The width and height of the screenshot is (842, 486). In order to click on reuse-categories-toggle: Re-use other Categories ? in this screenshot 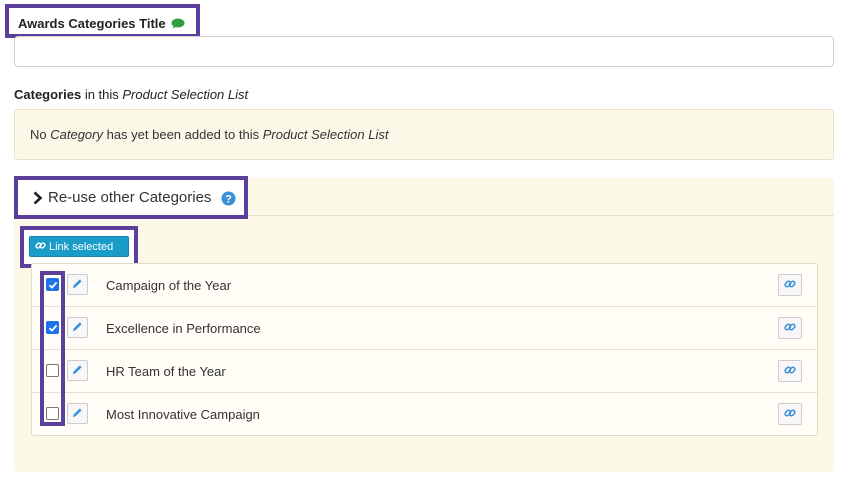, I will do `click(131, 197)`.